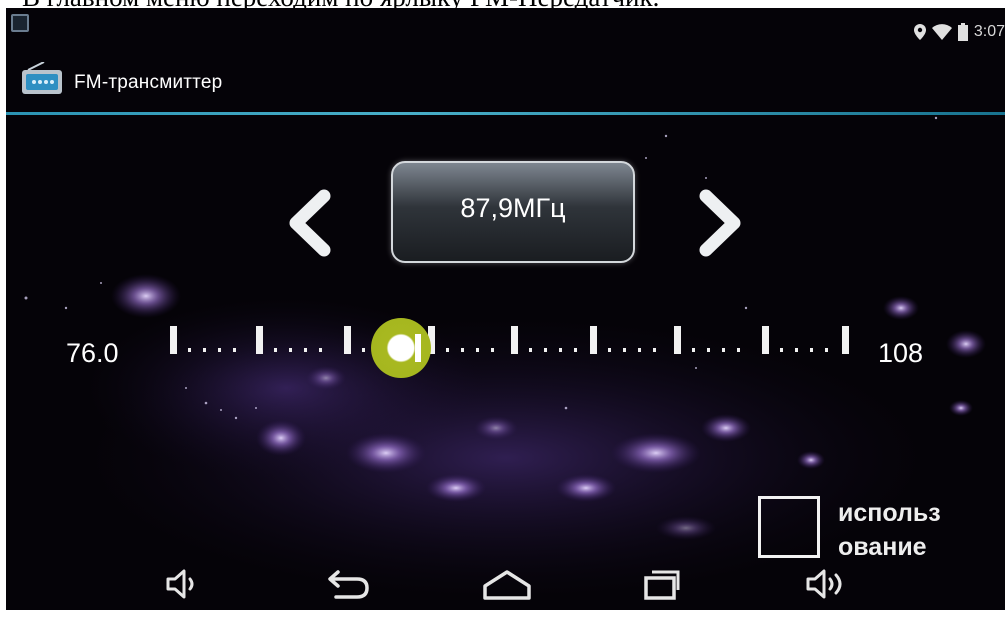 This screenshot has width=1005, height=618. Describe the element at coordinates (312, 223) in the screenshot. I see `chevron-left-icon` at that location.